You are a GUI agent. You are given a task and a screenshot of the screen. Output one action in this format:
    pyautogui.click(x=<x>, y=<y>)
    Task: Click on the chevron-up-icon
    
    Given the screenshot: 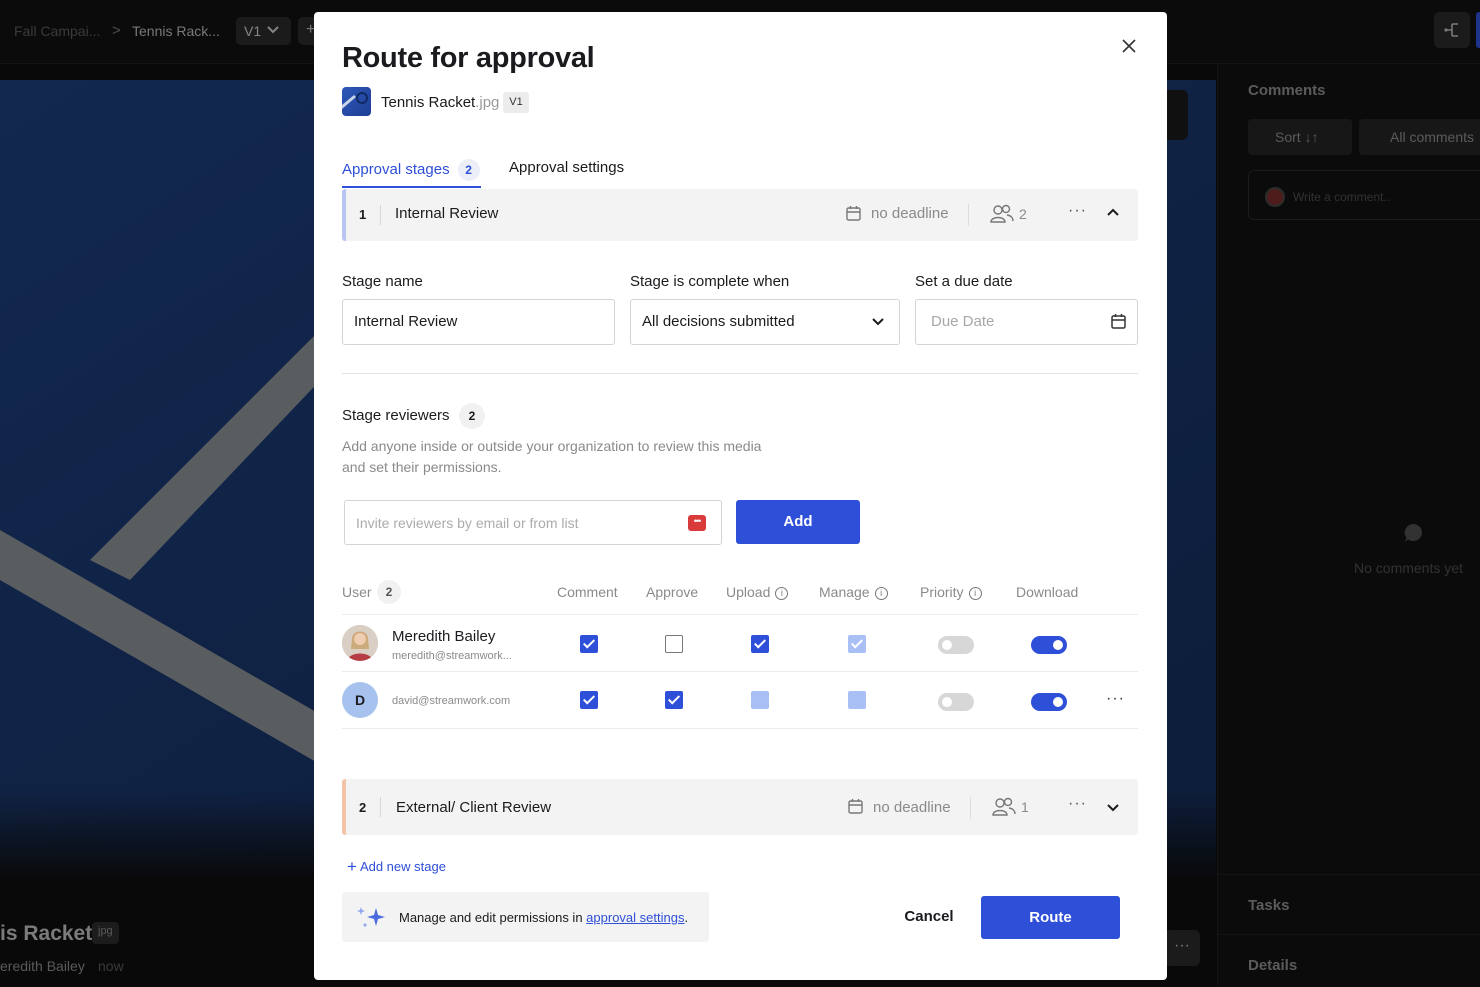 What is the action you would take?
    pyautogui.click(x=1113, y=212)
    